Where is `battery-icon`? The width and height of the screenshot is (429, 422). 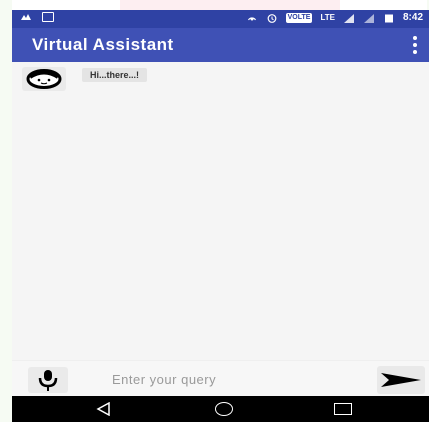 battery-icon is located at coordinates (388, 18).